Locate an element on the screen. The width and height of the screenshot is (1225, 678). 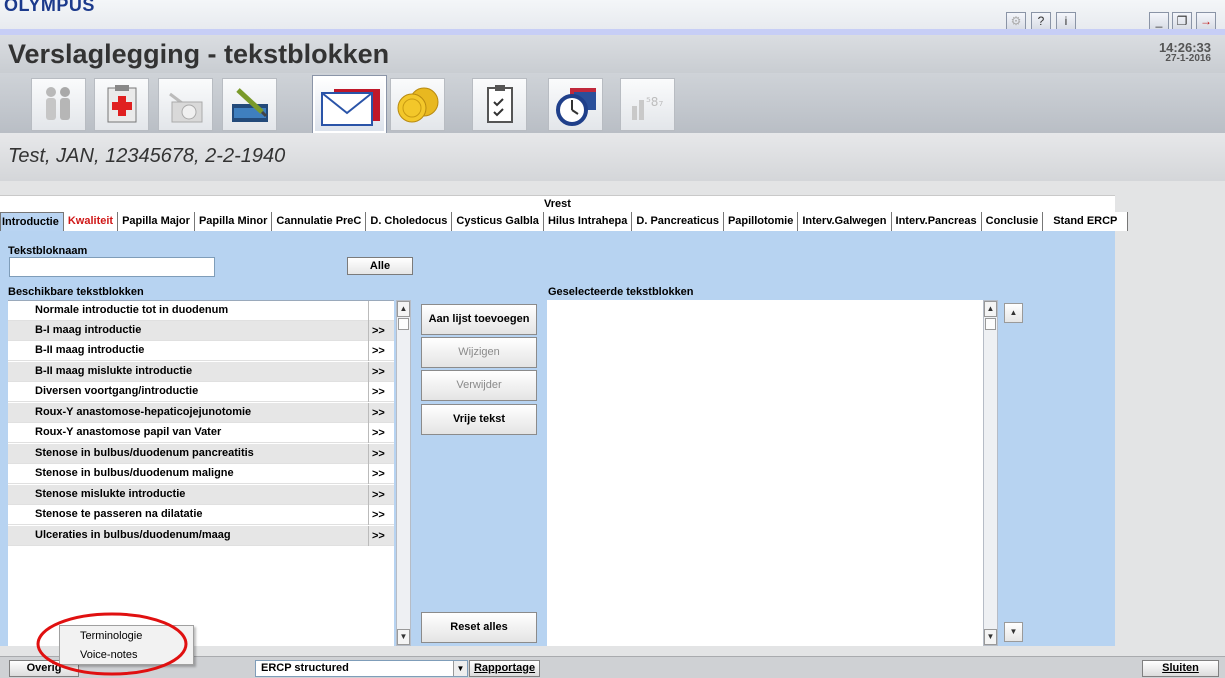
list-item: Roux-Y anastomose papil van Vater >> is located at coordinates (201, 433).